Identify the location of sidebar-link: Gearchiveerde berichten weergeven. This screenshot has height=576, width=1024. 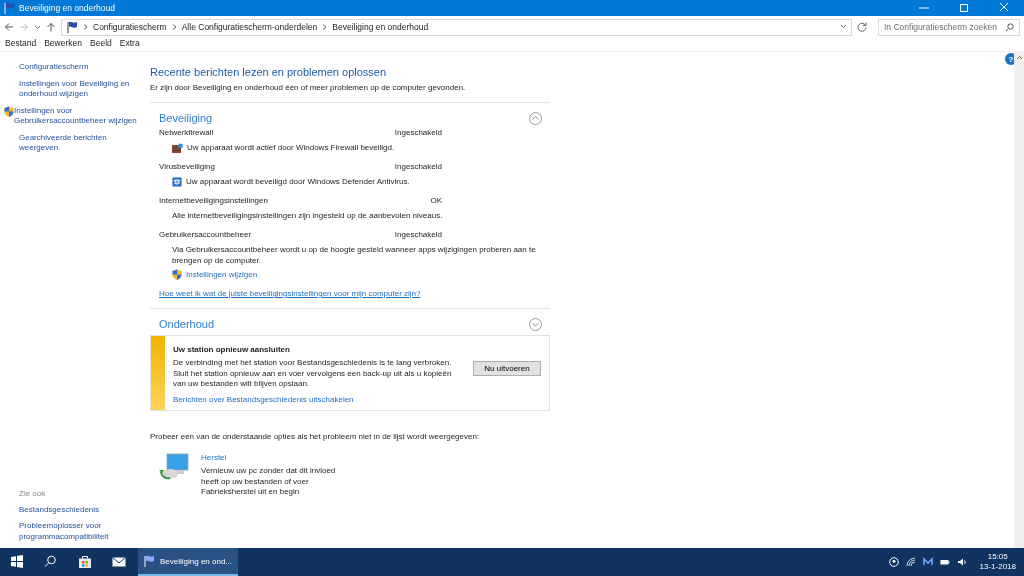
(84, 143).